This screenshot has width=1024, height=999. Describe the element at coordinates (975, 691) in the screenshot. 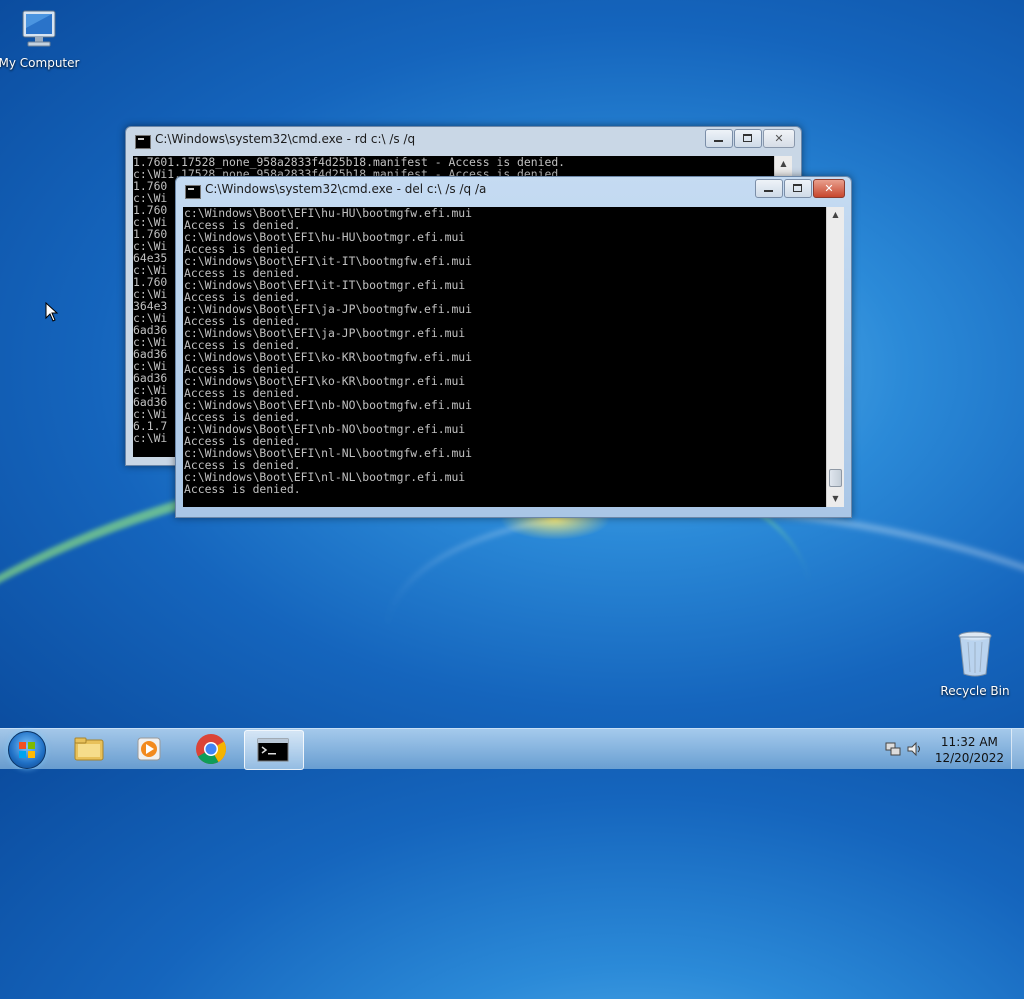

I see `desktop-icon-label: Recycle Bin` at that location.